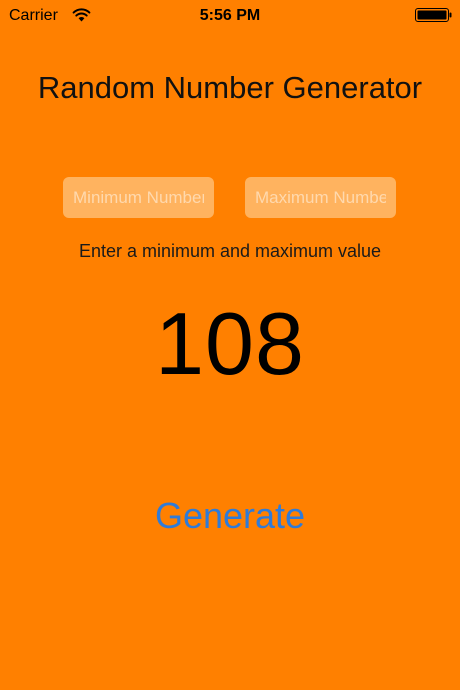 The image size is (460, 690). I want to click on instructions-label: Enter a minimum and maximum value, so click(230, 251).